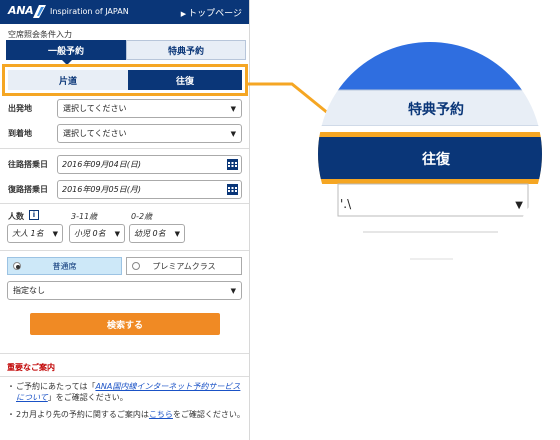 This screenshot has width=560, height=440. I want to click on zoom-round-trip-label: 往復, so click(436, 159).